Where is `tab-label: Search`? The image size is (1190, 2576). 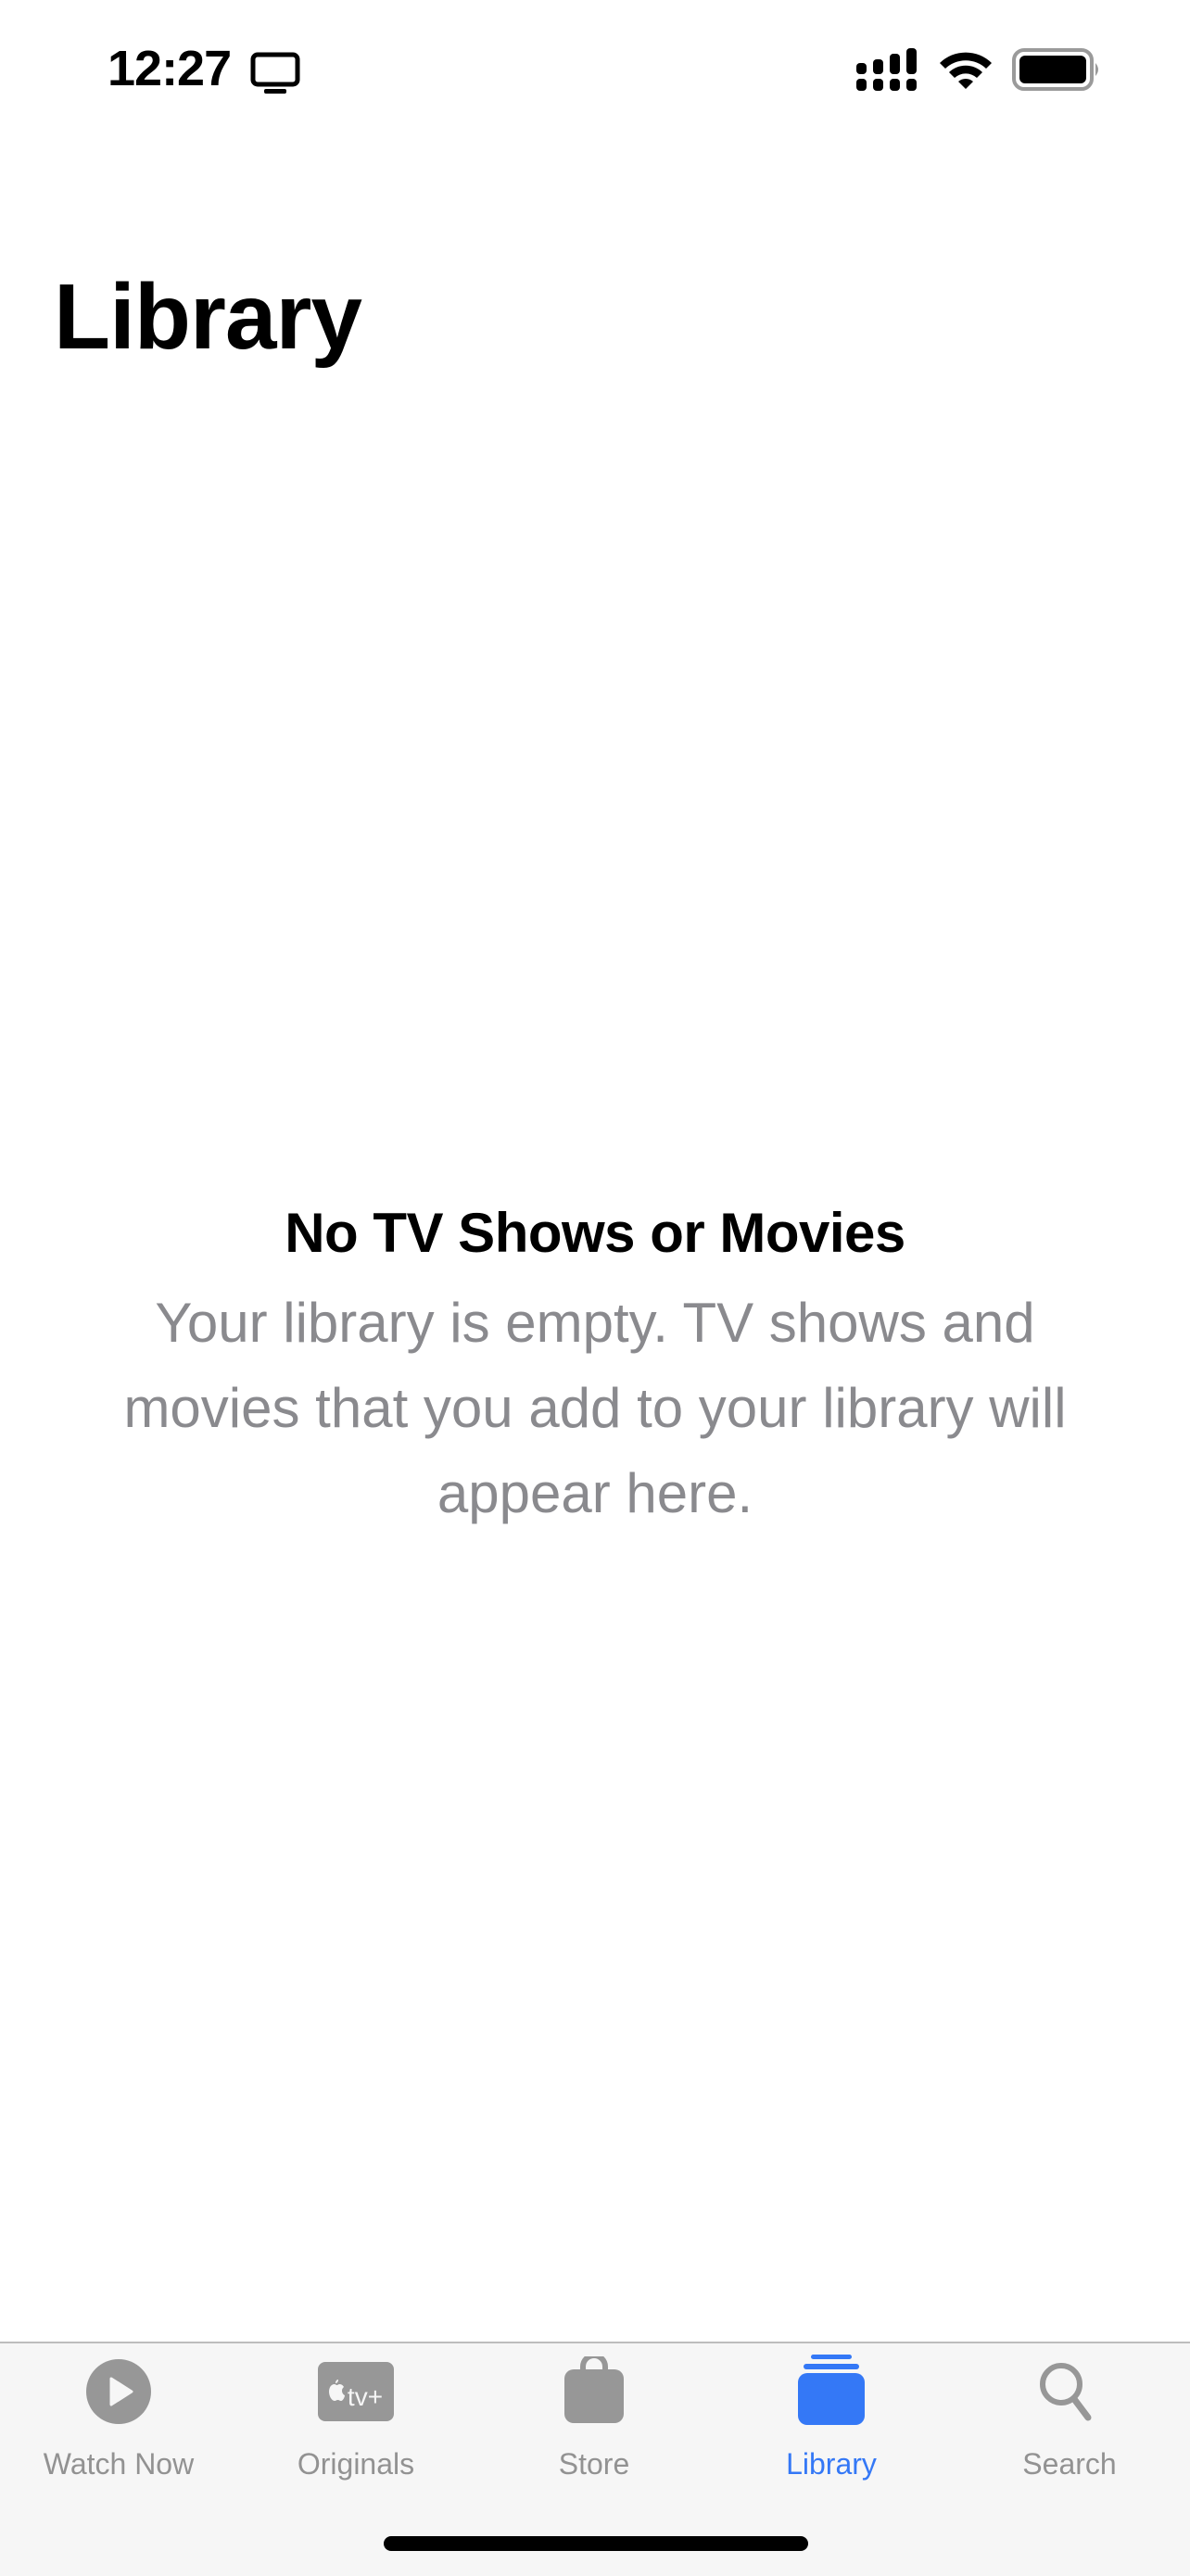
tab-label: Search is located at coordinates (1069, 2464).